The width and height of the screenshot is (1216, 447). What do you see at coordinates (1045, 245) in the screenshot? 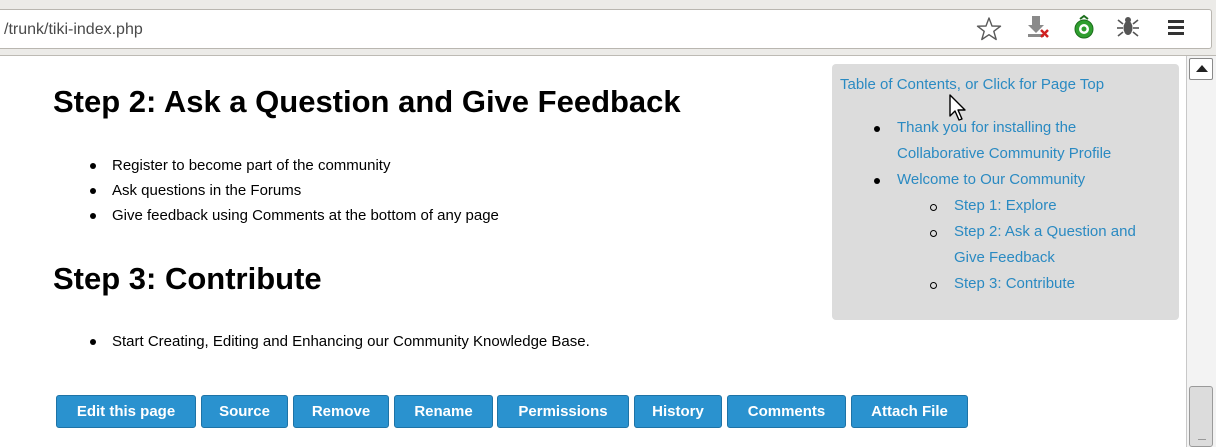
I see `toc-subitem-step2: Step 2: Ask a Question and Give Feedback` at bounding box center [1045, 245].